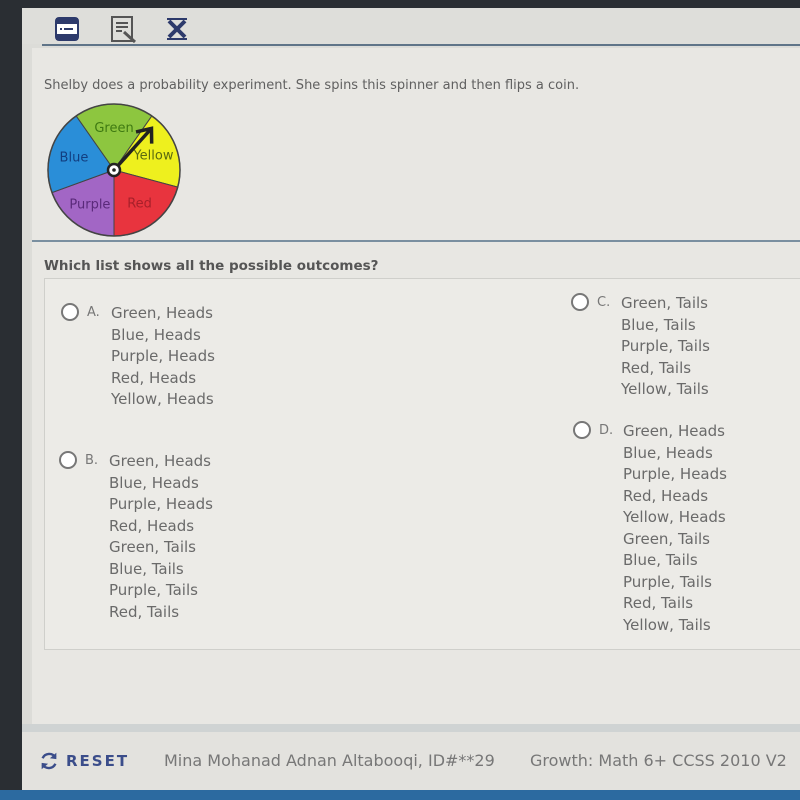  I want to click on toolbar-divider, so click(421, 45).